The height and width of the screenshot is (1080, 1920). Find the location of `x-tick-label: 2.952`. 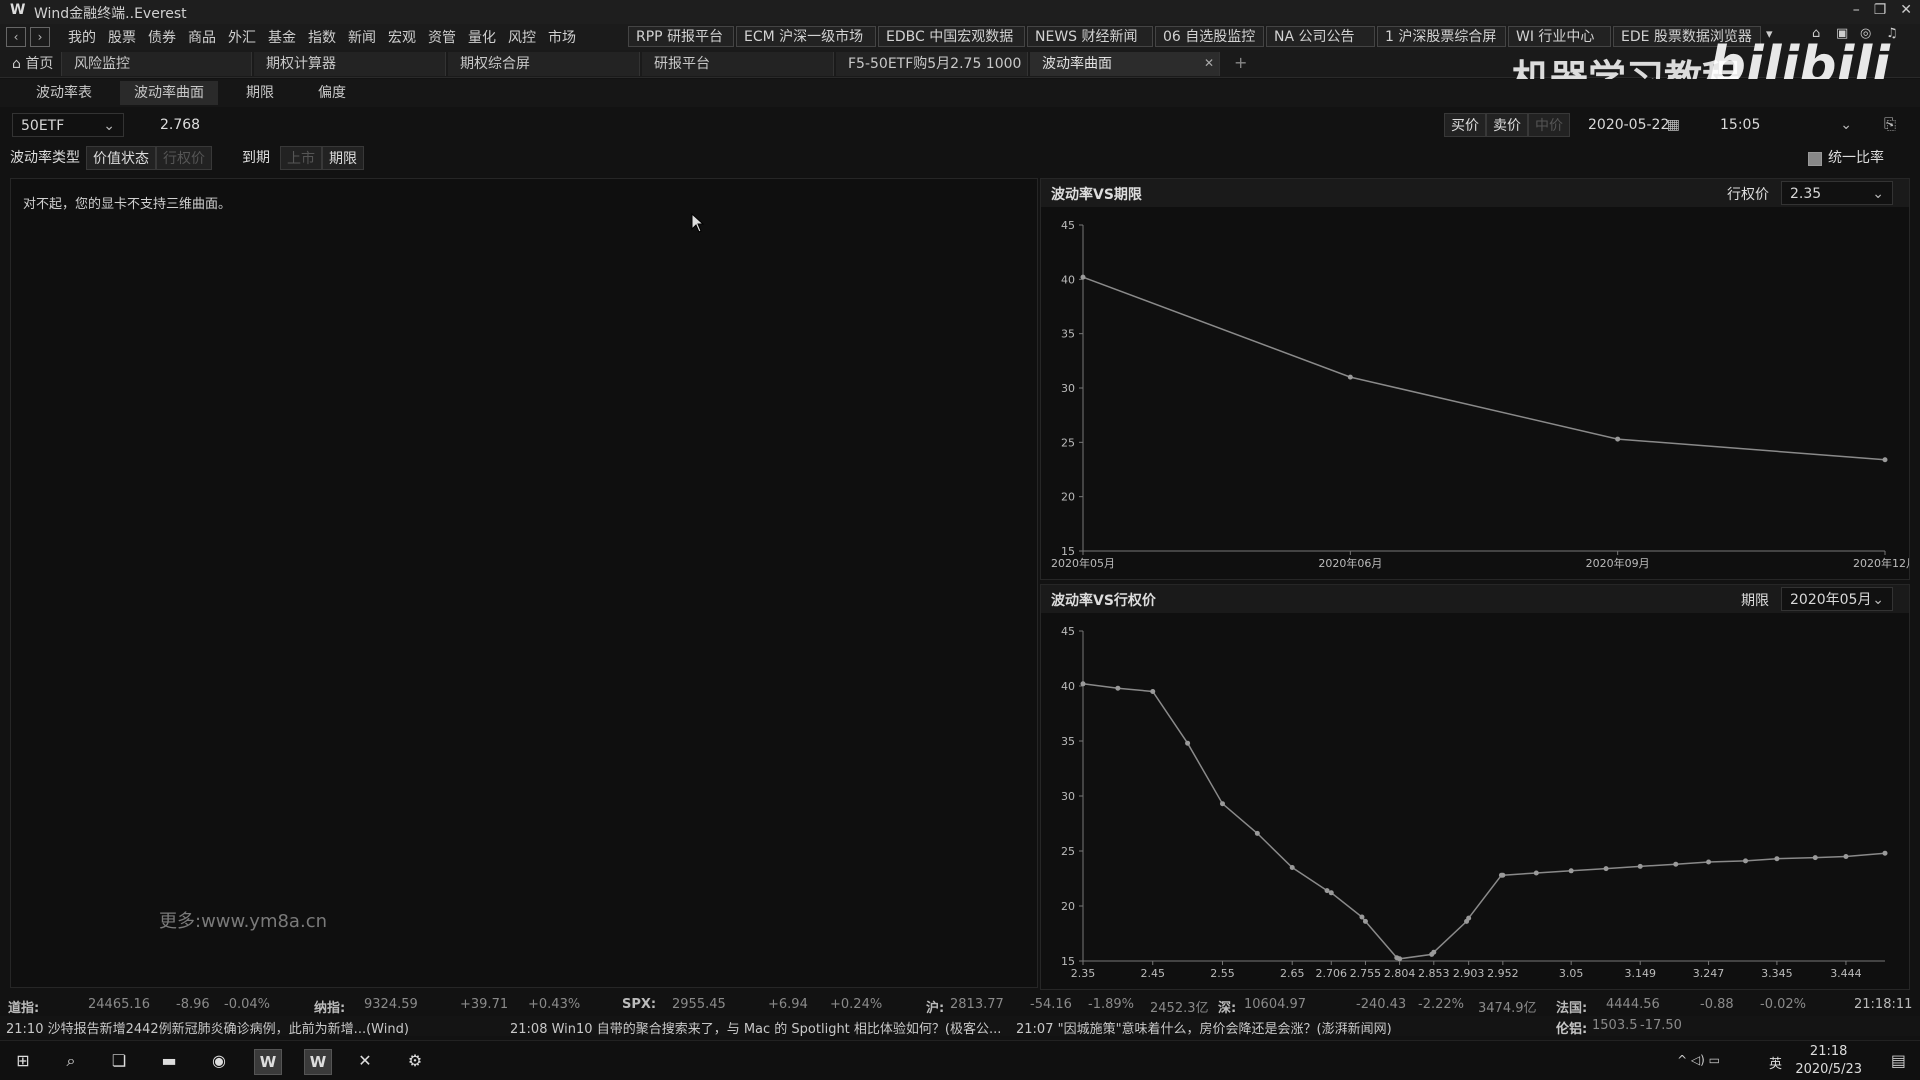

x-tick-label: 2.952 is located at coordinates (1503, 973).